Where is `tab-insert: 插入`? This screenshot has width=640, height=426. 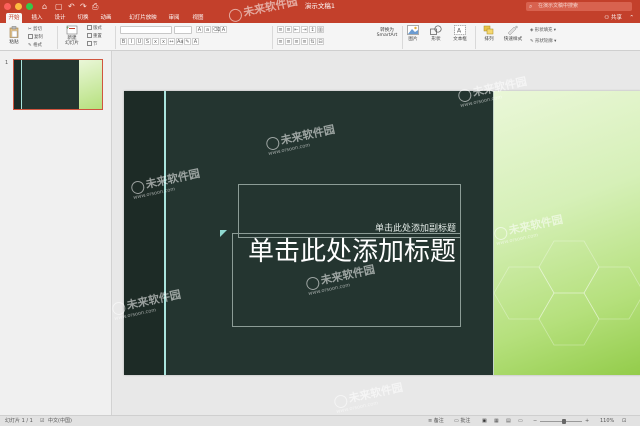
tab-insert: 插入 is located at coordinates (37, 18).